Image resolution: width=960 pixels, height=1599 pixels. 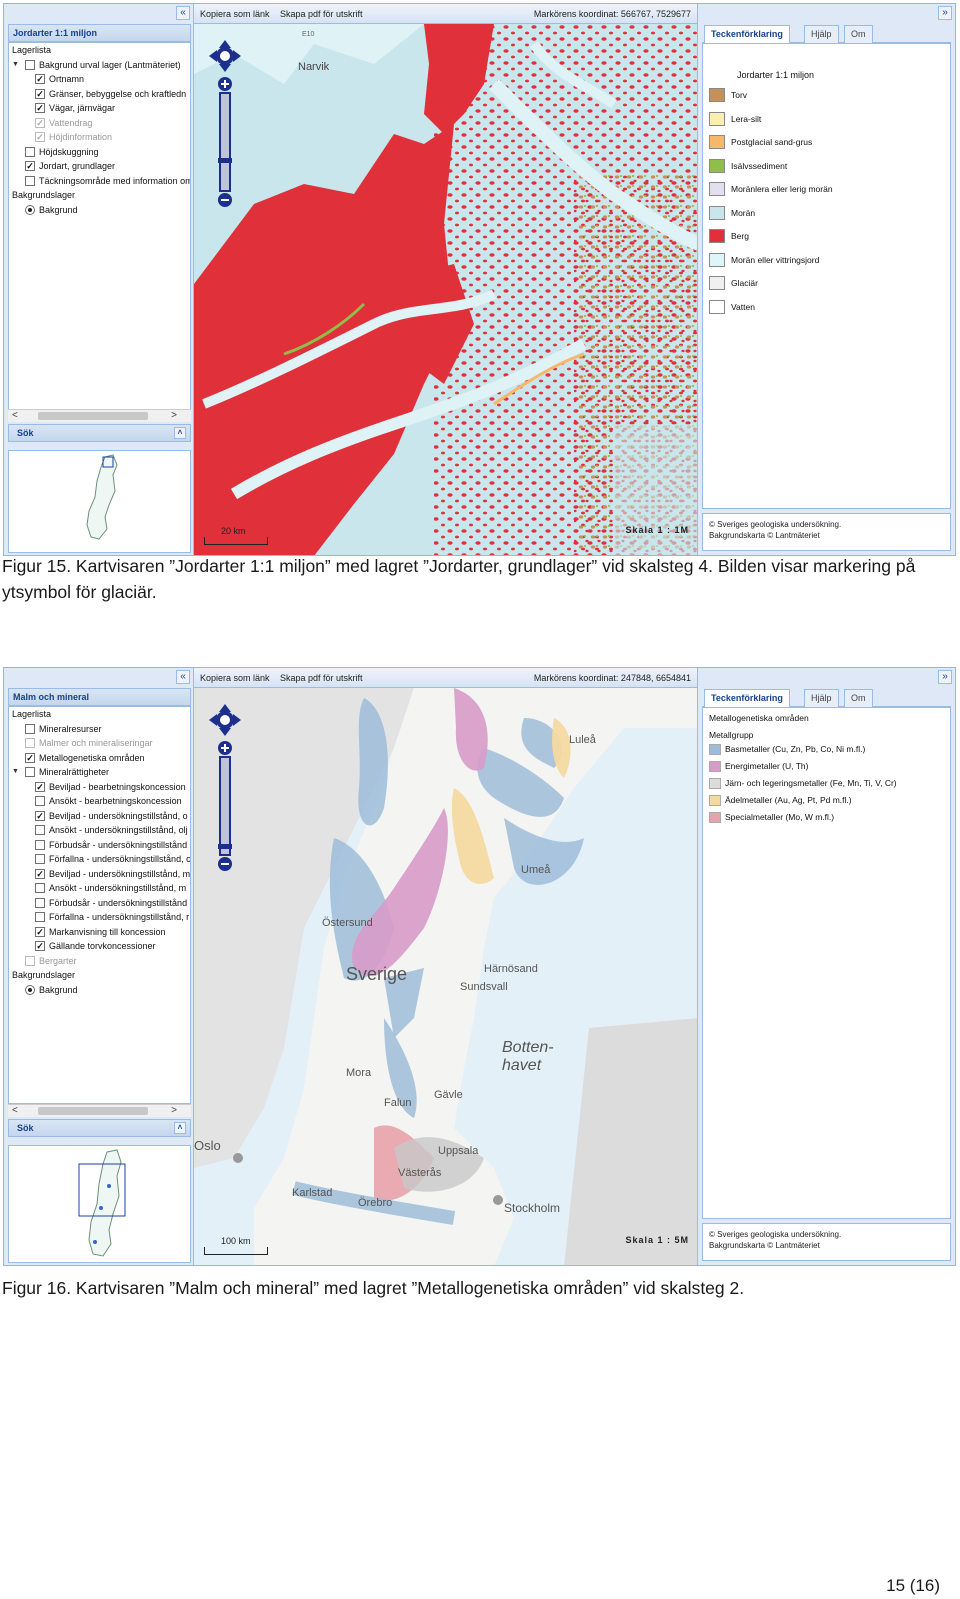 What do you see at coordinates (99, 787) in the screenshot?
I see `layer-item: ✓ Beviljad - bearbetningskoncession` at bounding box center [99, 787].